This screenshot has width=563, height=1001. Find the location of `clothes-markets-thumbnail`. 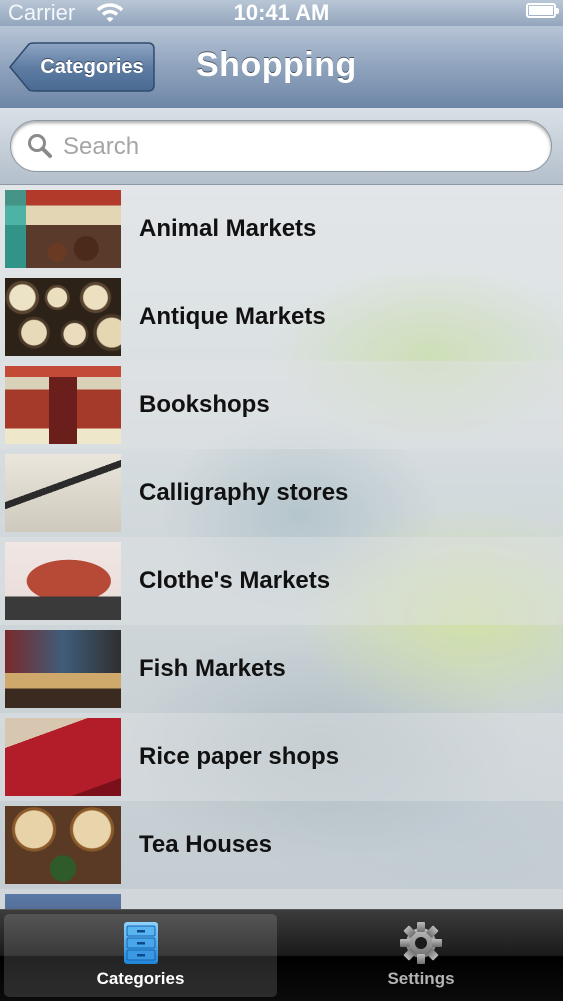

clothes-markets-thumbnail is located at coordinates (63, 581).